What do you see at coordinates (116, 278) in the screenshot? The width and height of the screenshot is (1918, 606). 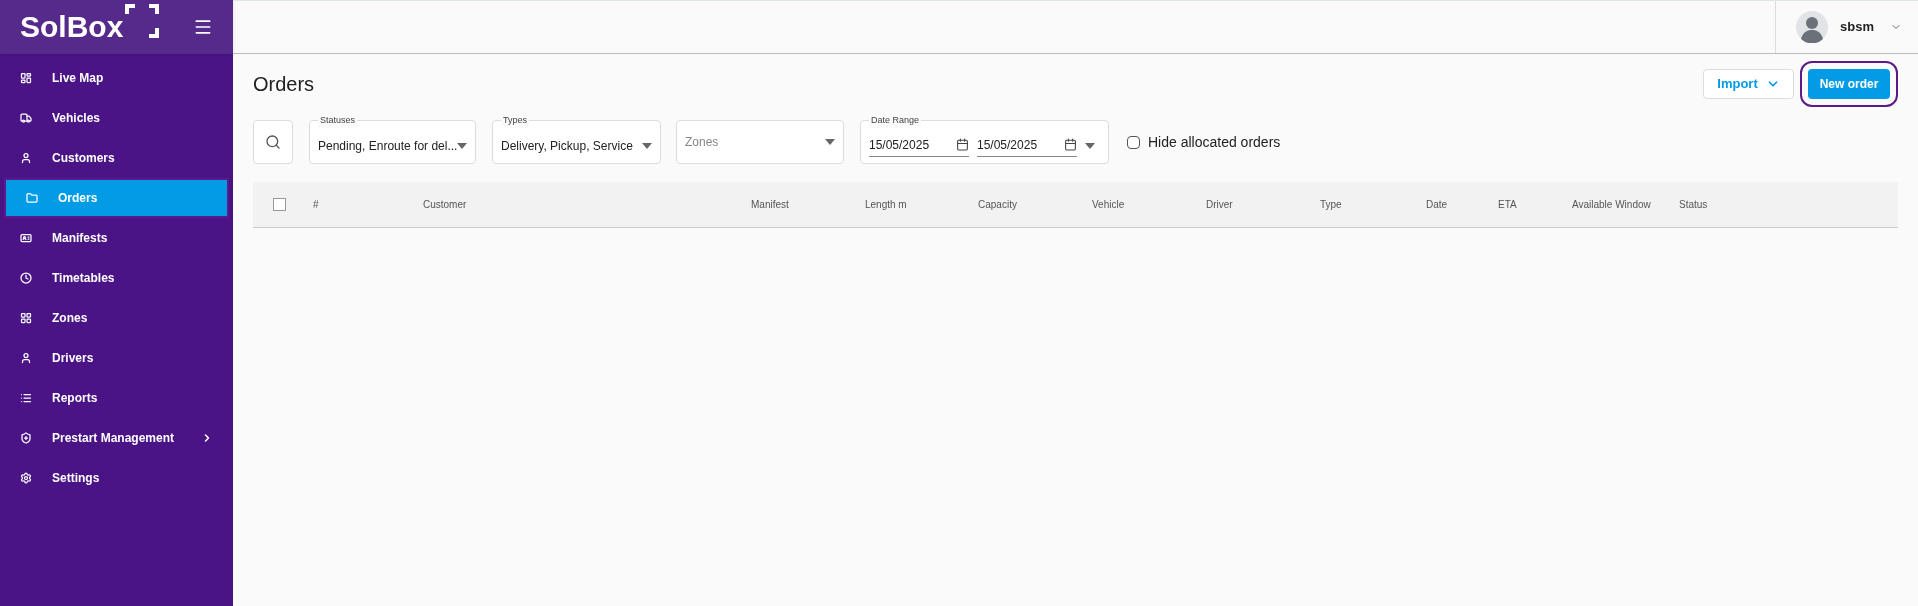 I see `nav-item: Timetables` at bounding box center [116, 278].